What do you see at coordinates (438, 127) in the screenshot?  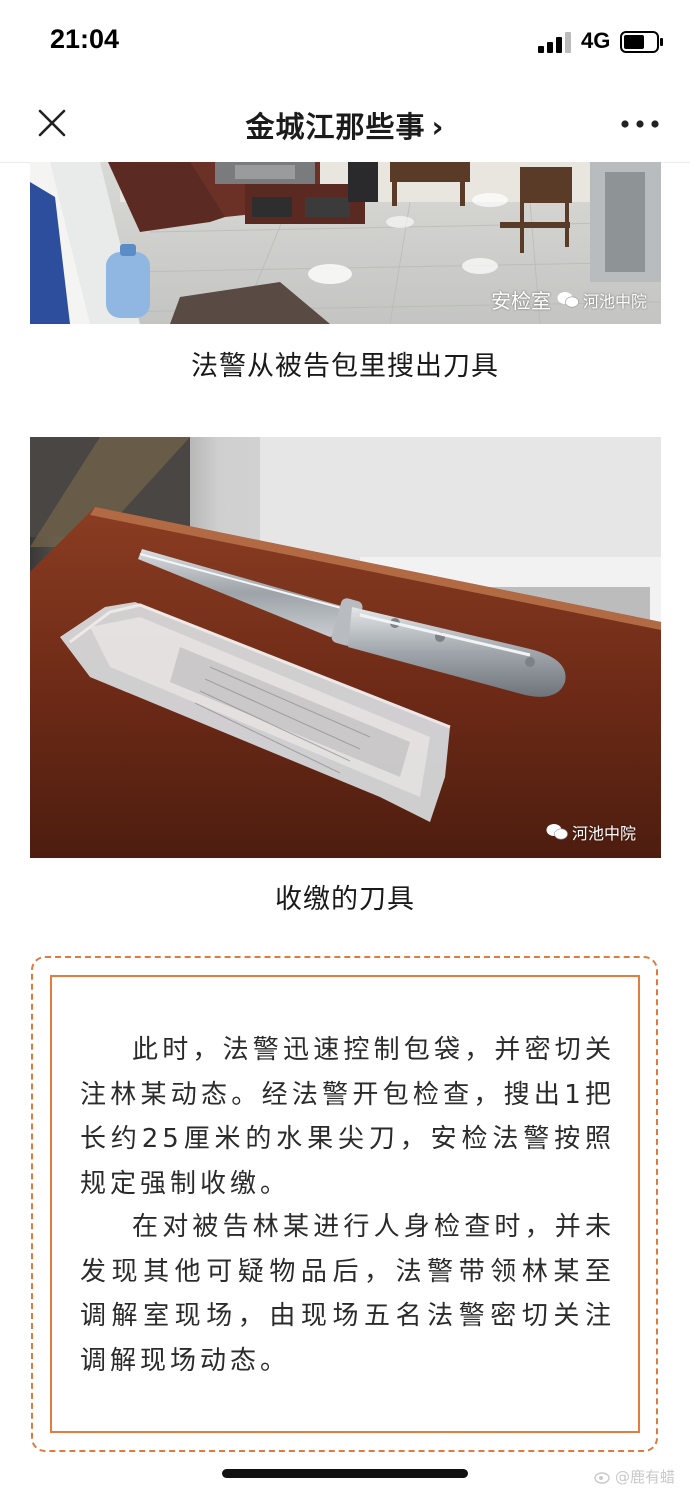 I see `chevron-right-icon: ›` at bounding box center [438, 127].